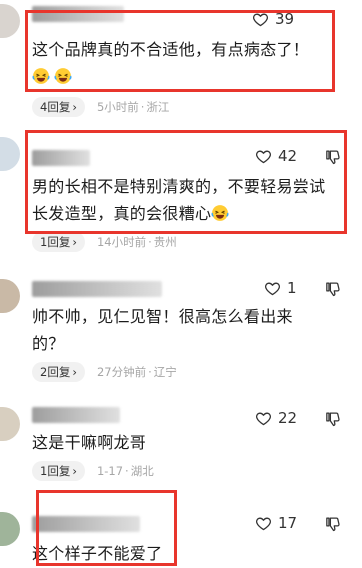 This screenshot has height=568, width=362. What do you see at coordinates (110, 471) in the screenshot?
I see `comment-time: 1-17` at bounding box center [110, 471].